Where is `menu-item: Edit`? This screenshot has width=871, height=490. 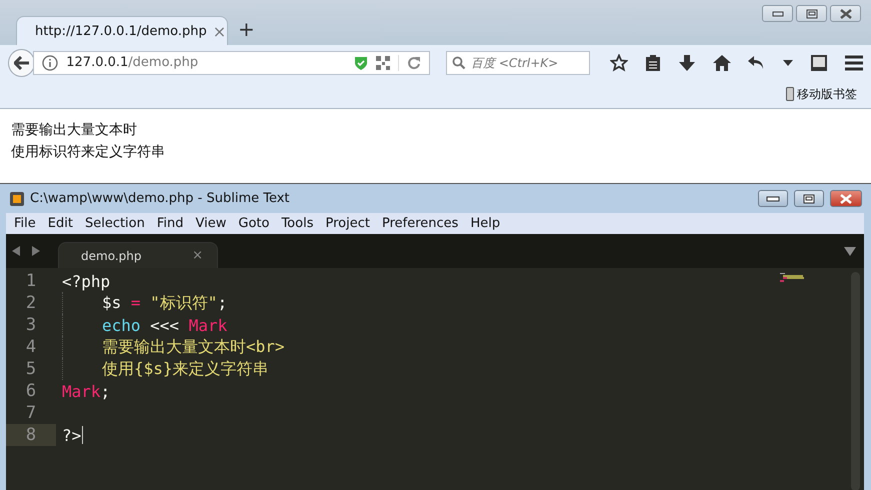
menu-item: Edit is located at coordinates (60, 223).